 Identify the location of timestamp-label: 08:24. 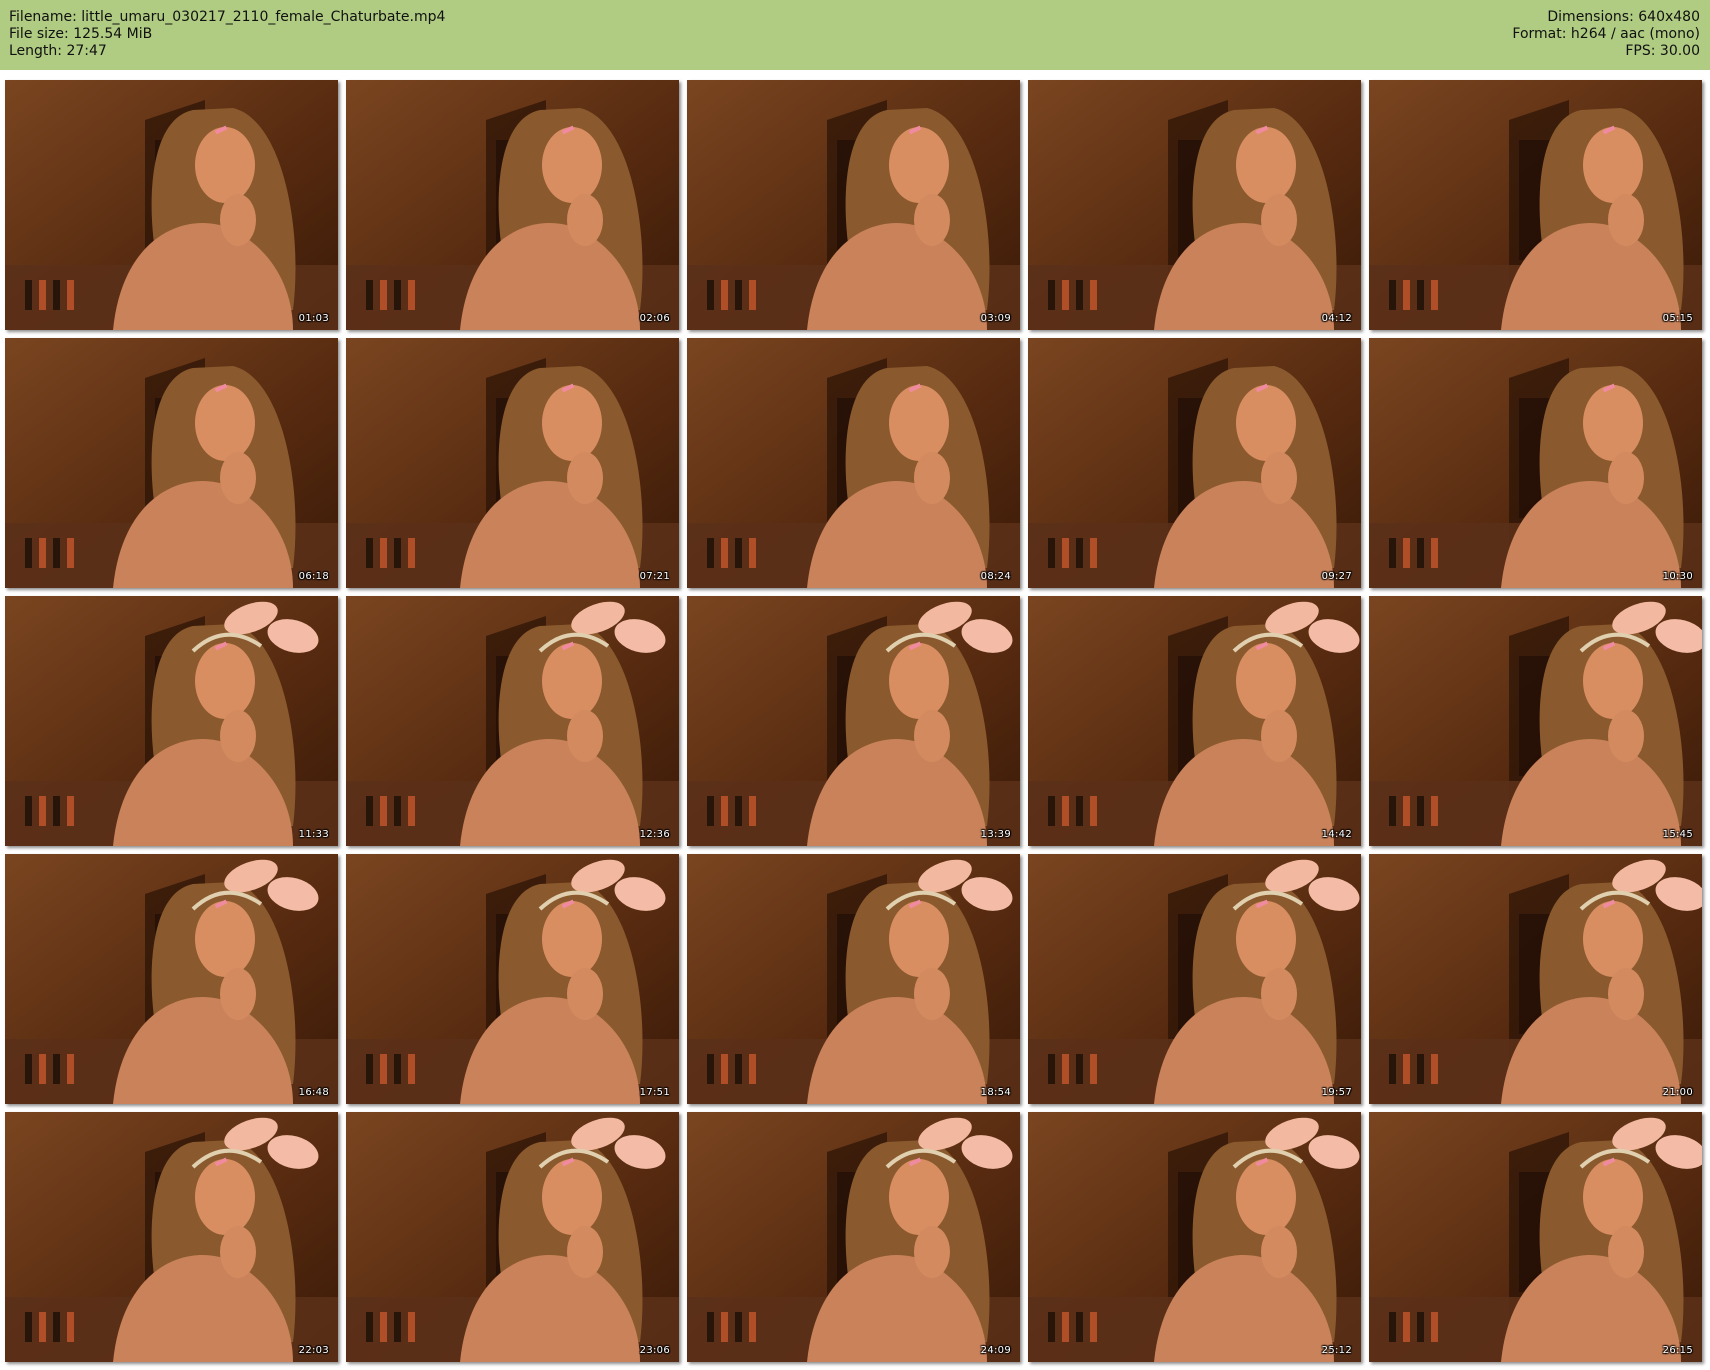
(995, 576).